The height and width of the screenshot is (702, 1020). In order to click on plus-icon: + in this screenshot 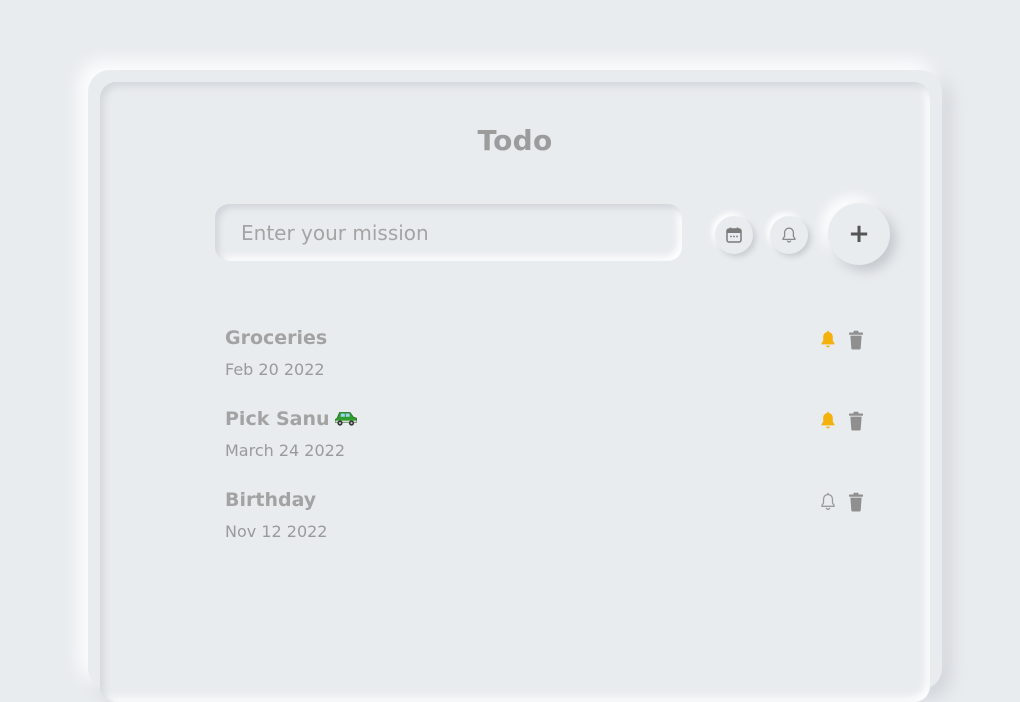, I will do `click(859, 234)`.